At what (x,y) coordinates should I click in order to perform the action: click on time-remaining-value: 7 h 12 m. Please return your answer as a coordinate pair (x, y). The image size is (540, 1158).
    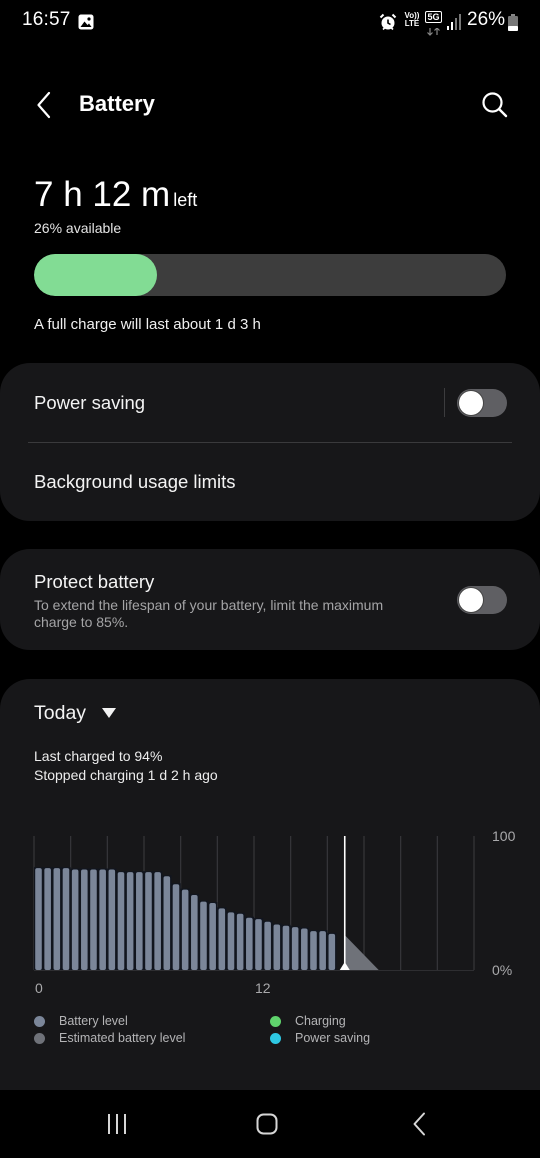
    Looking at the image, I should click on (102, 194).